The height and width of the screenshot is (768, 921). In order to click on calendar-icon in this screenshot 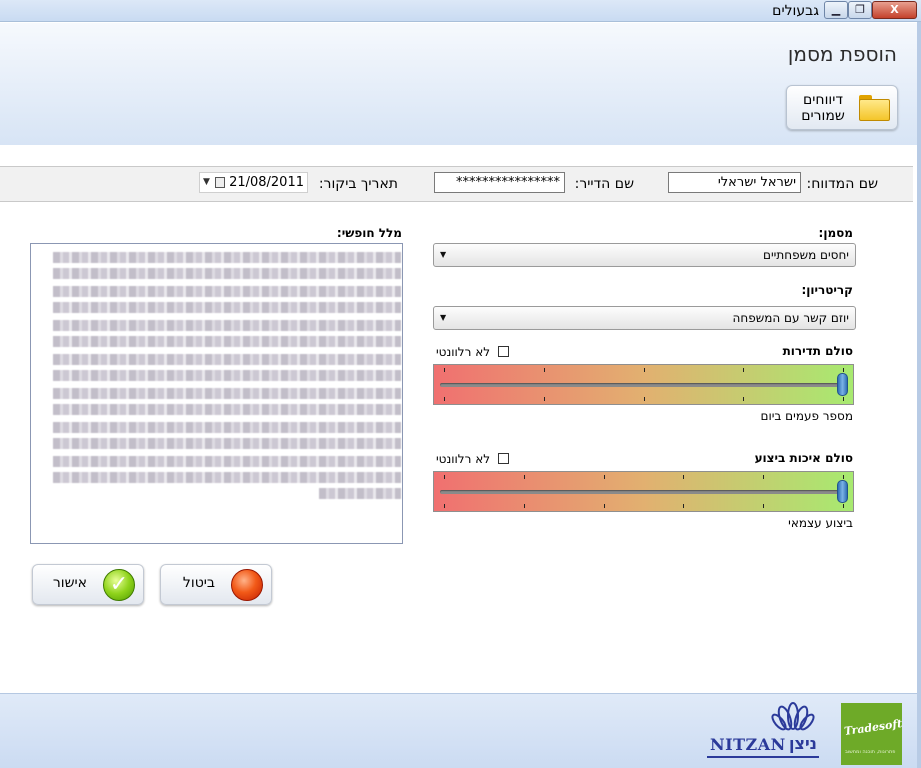, I will do `click(220, 182)`.